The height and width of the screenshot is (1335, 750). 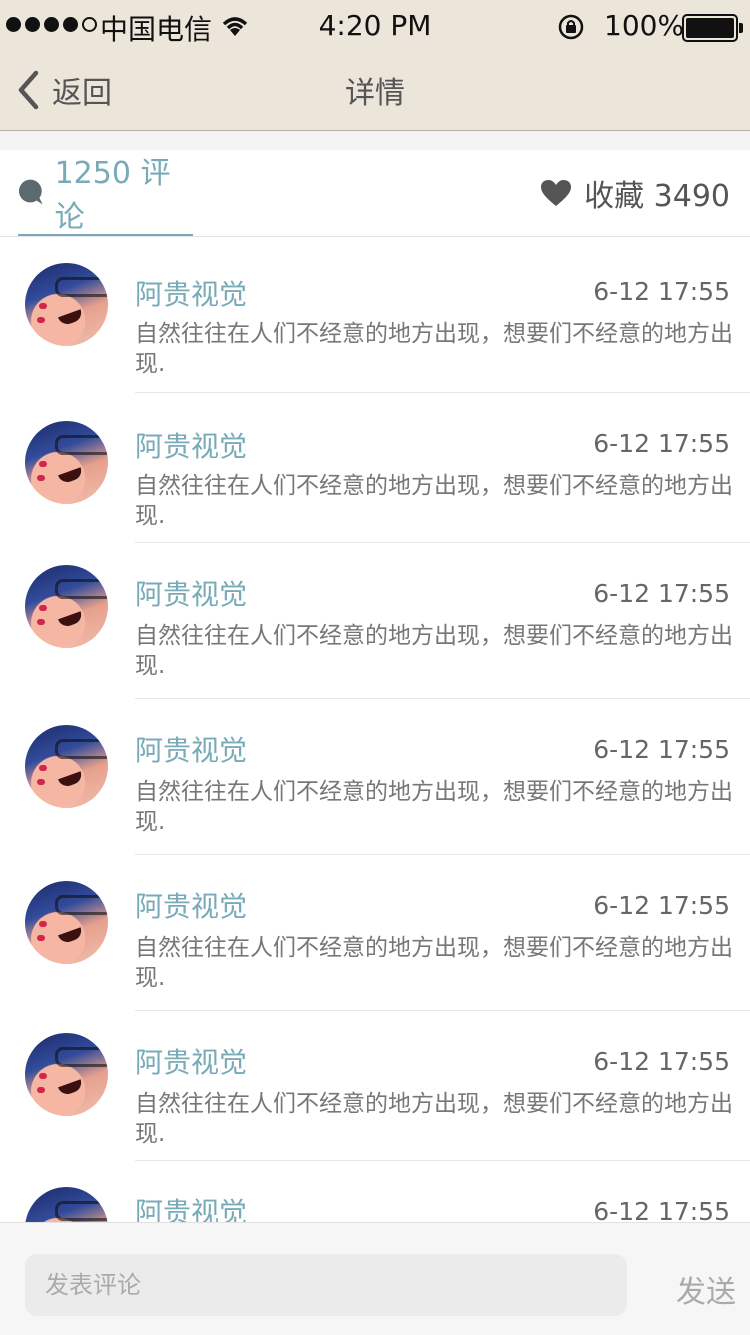 I want to click on top-bar: 中国电信 4:20 PM 100% 返回 详情, so click(x=375, y=65).